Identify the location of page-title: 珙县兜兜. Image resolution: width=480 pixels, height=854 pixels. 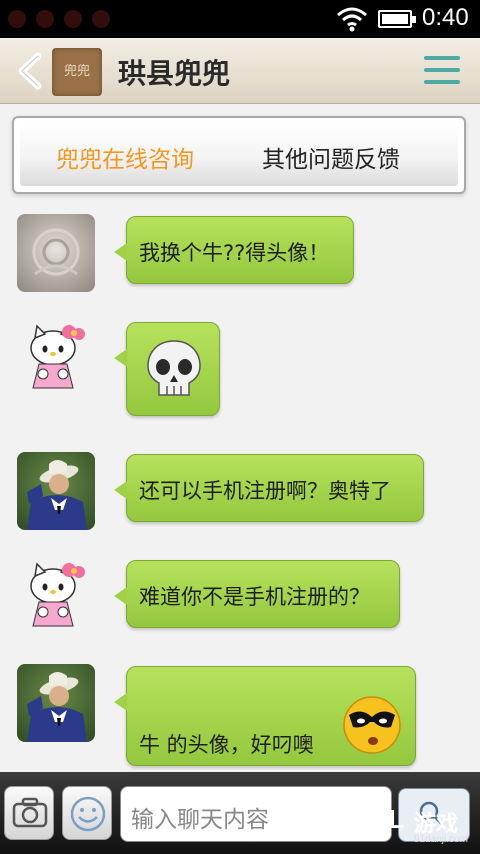
(174, 73).